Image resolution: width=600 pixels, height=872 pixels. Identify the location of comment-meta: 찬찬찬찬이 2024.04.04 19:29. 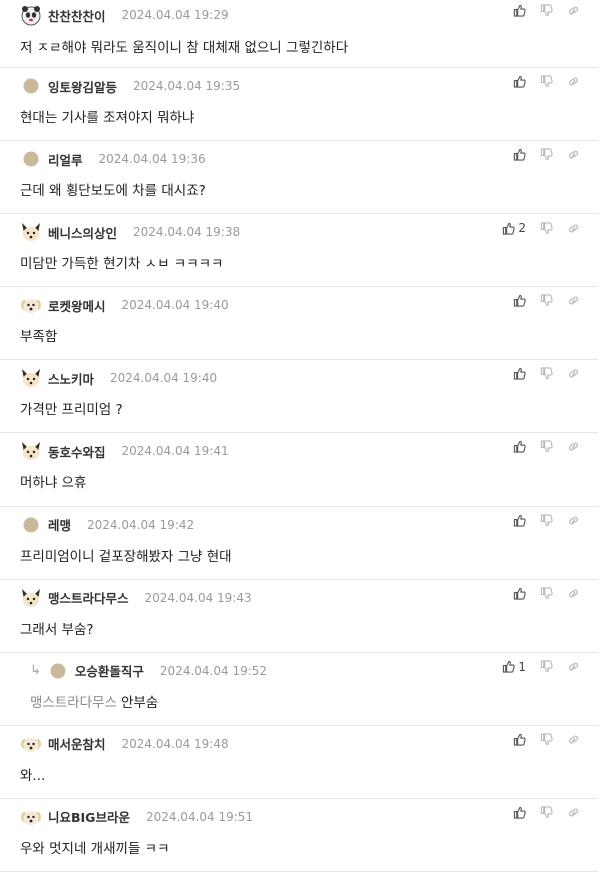
(124, 15).